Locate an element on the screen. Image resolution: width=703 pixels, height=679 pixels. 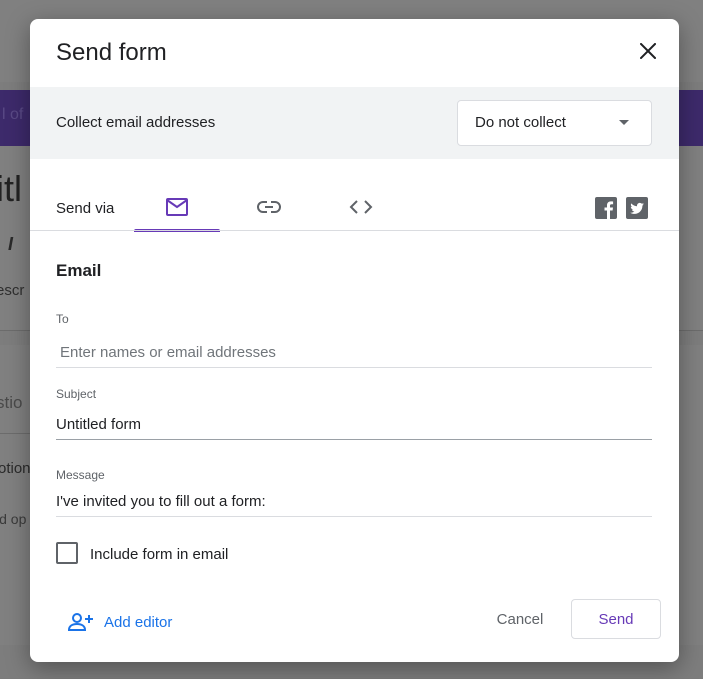
person-add-icon is located at coordinates (80, 622).